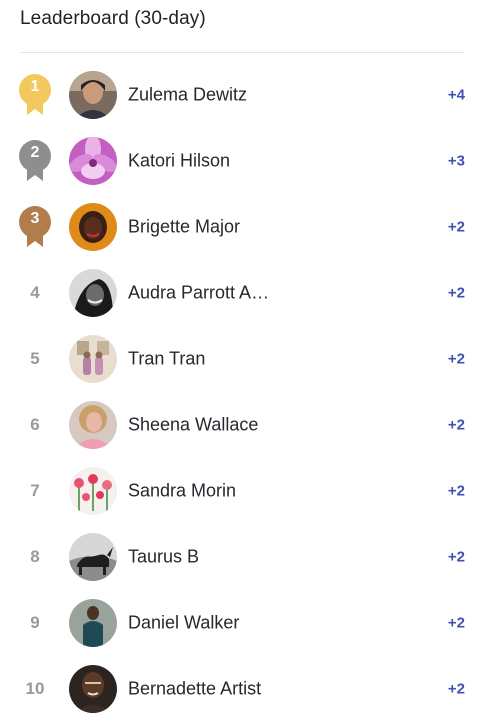 This screenshot has height=722, width=485. I want to click on leaderboard-row-3: 3 Brigette Major +2, so click(242, 227).